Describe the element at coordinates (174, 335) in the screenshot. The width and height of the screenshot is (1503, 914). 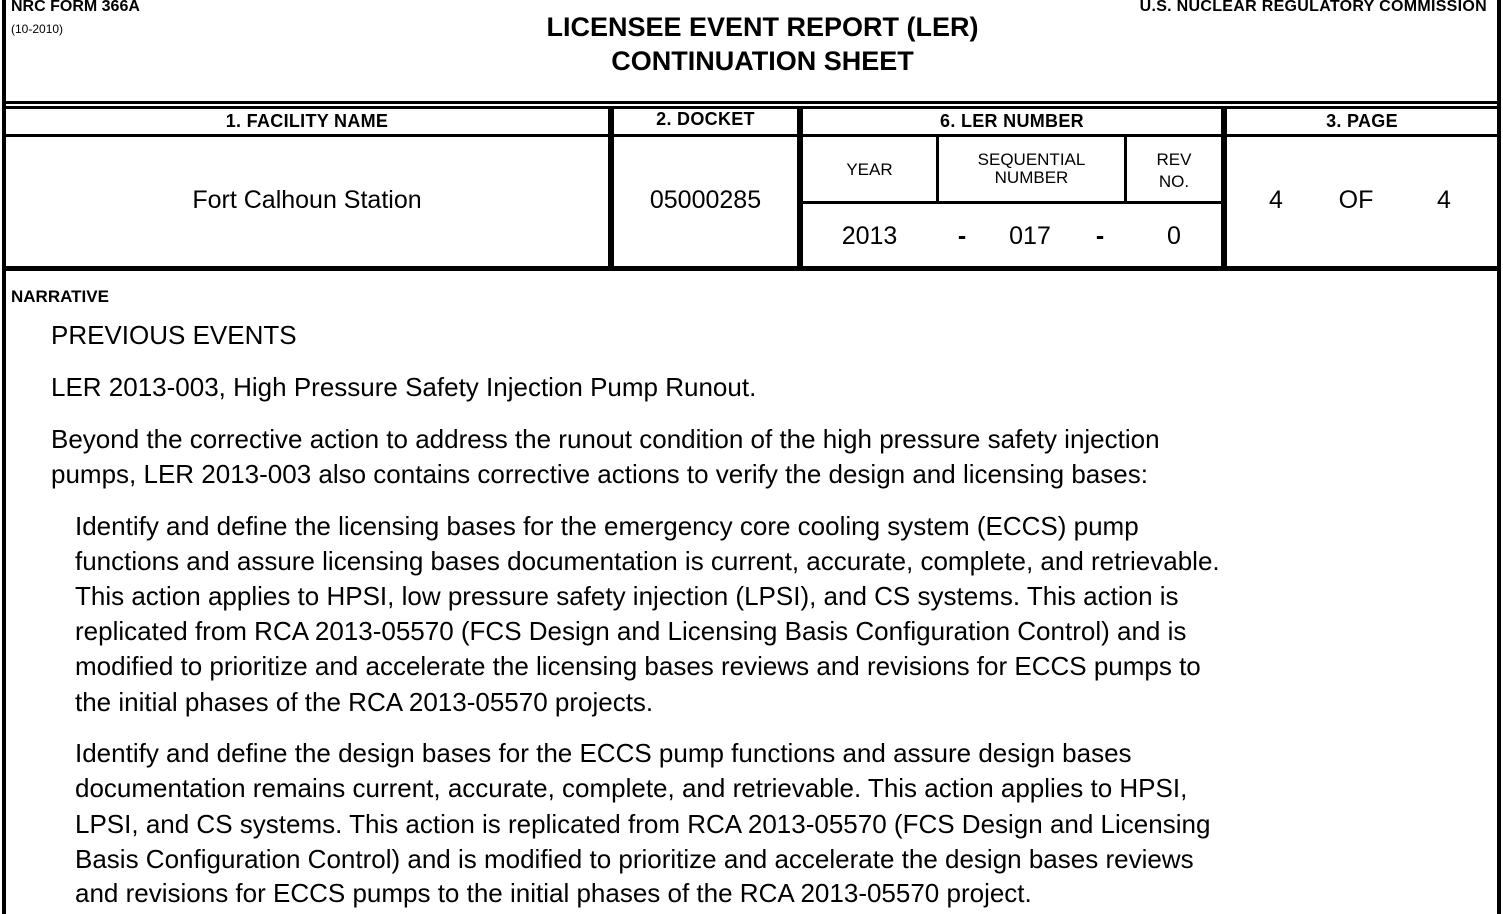
I see `section-heading: PREVIOUS EVENTS` at that location.